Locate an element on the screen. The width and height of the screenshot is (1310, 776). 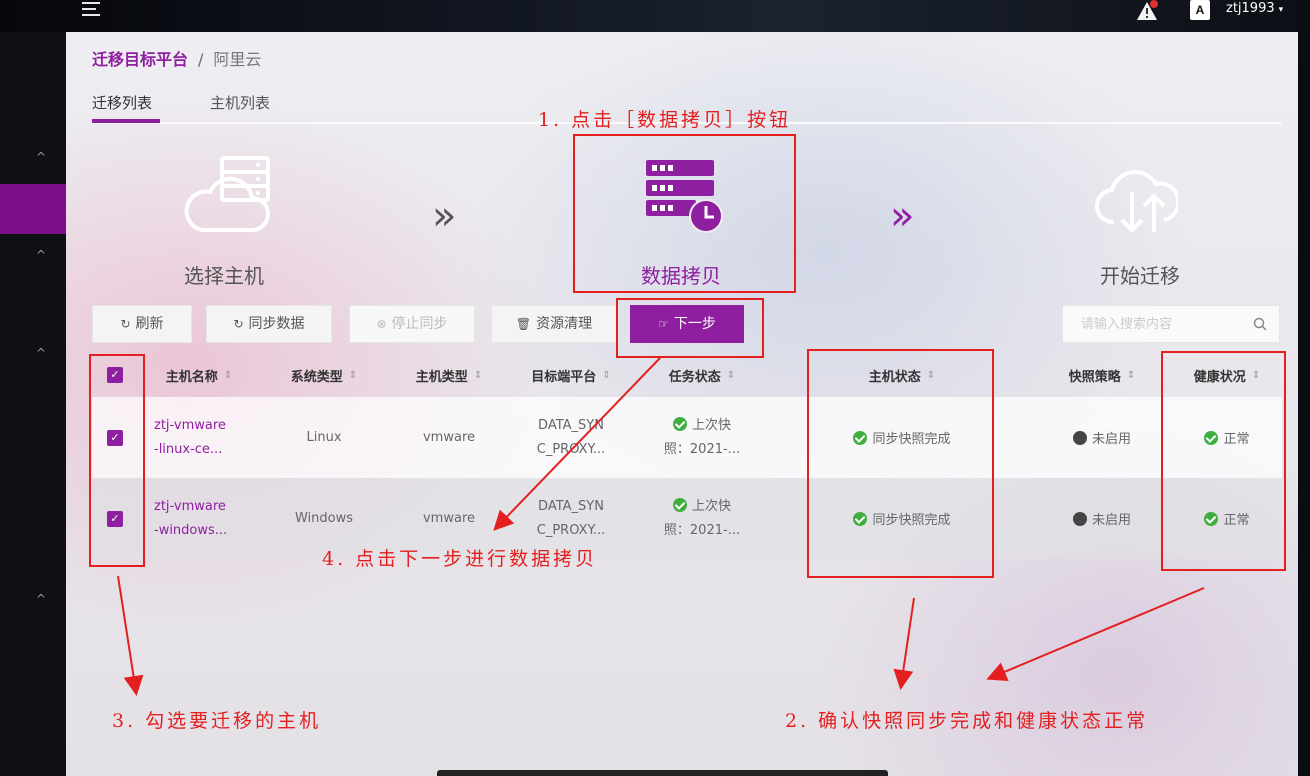
database-clock-icon is located at coordinates (684, 196).